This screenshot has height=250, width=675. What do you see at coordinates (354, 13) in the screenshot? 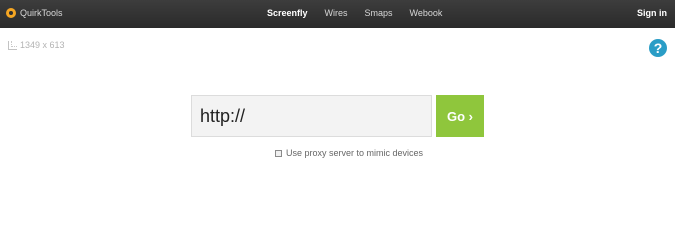
I see `main-nav: Screenfly Wires Smaps Webook` at bounding box center [354, 13].